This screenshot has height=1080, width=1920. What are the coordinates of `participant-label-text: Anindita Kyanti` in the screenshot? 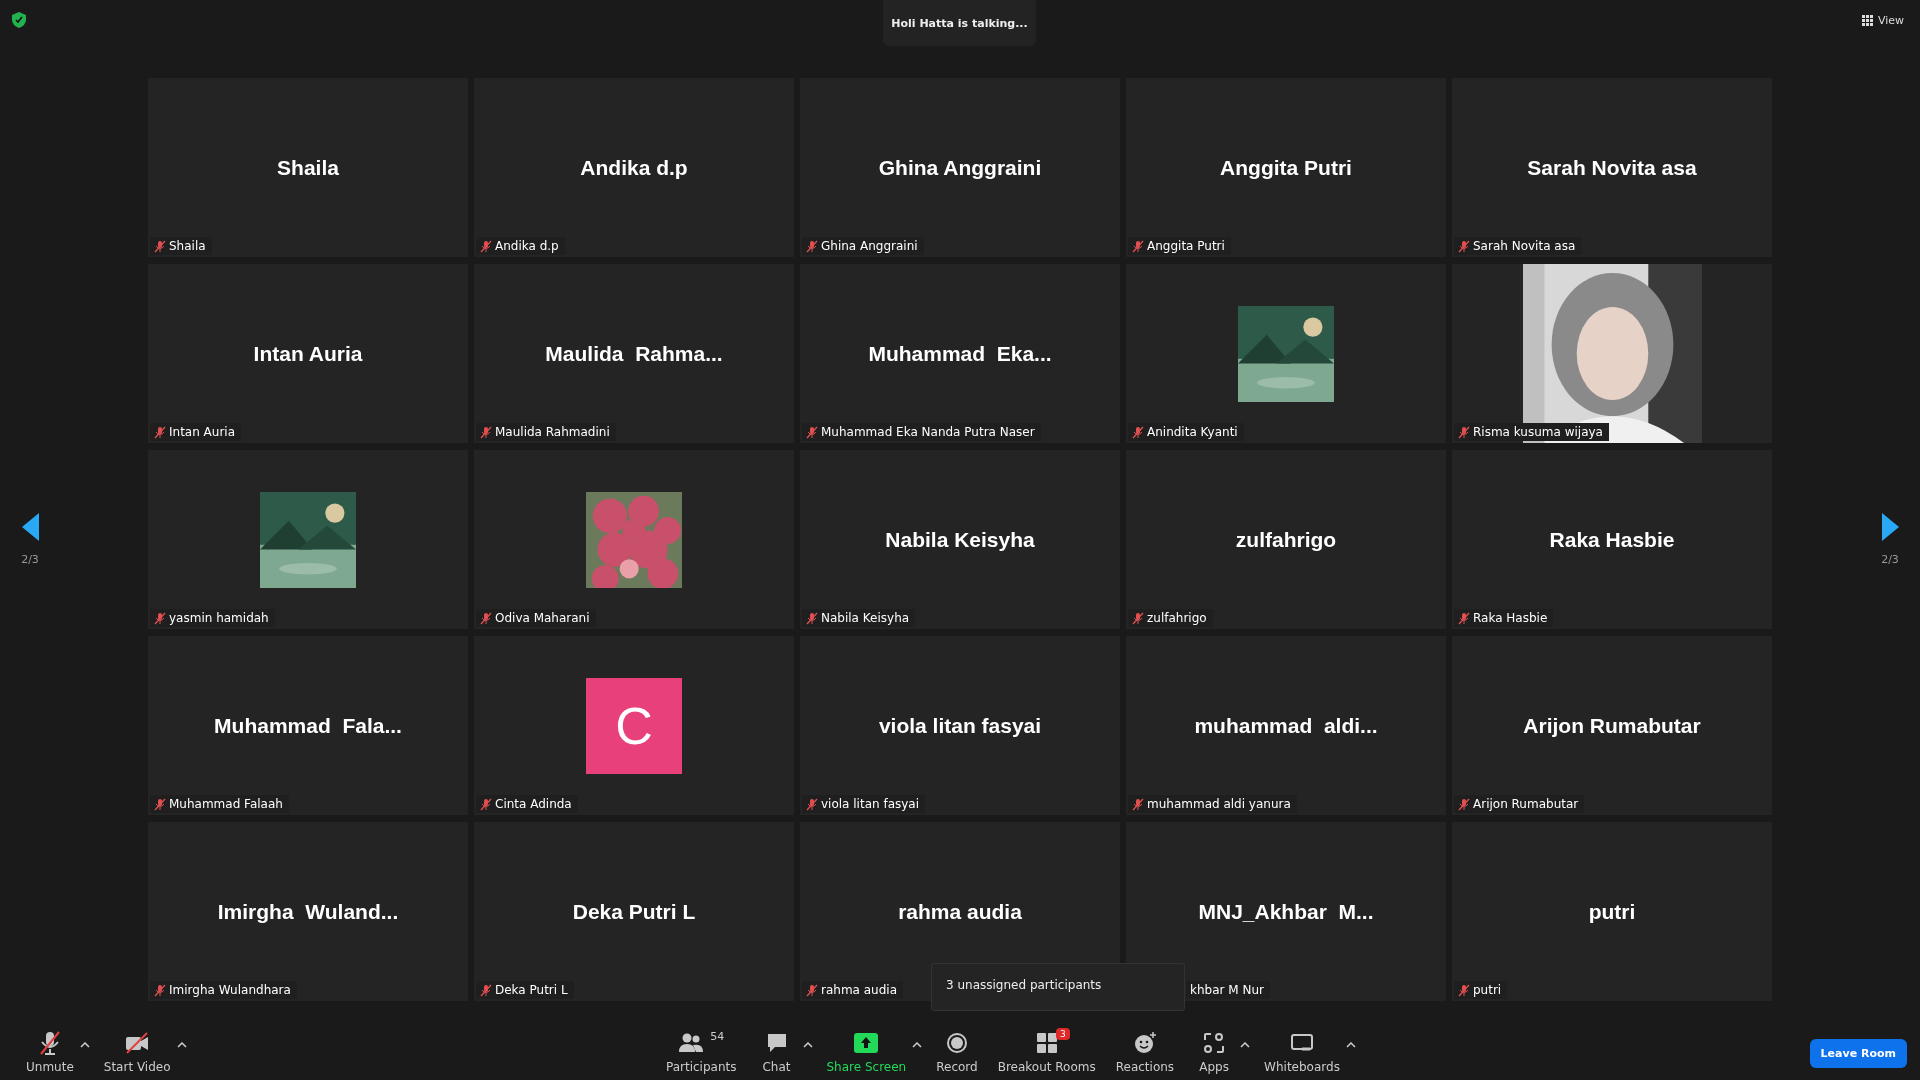 It's located at (1192, 432).